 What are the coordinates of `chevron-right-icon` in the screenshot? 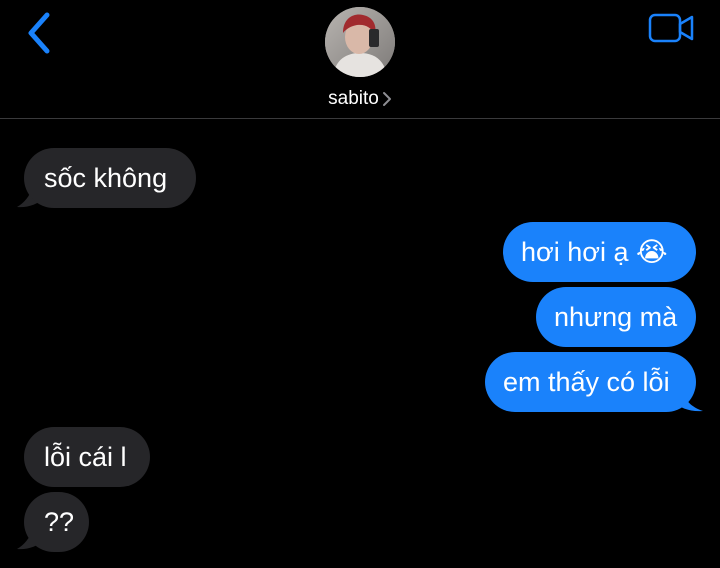 It's located at (386, 99).